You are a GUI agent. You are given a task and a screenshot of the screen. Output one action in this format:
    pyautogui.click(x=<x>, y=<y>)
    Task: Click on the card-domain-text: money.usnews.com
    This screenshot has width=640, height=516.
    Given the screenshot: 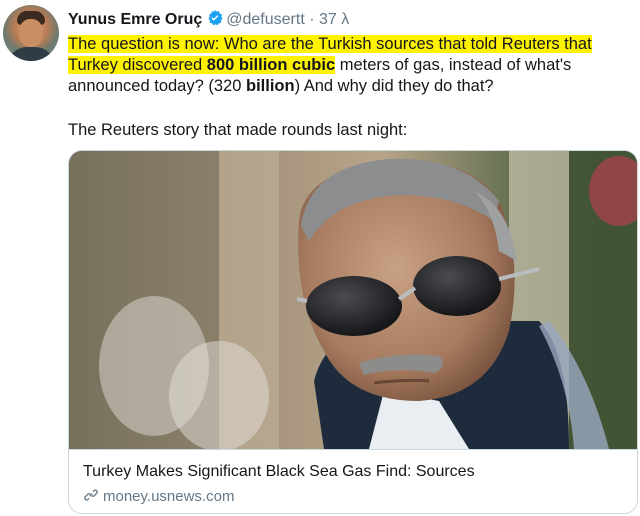 What is the action you would take?
    pyautogui.click(x=169, y=496)
    